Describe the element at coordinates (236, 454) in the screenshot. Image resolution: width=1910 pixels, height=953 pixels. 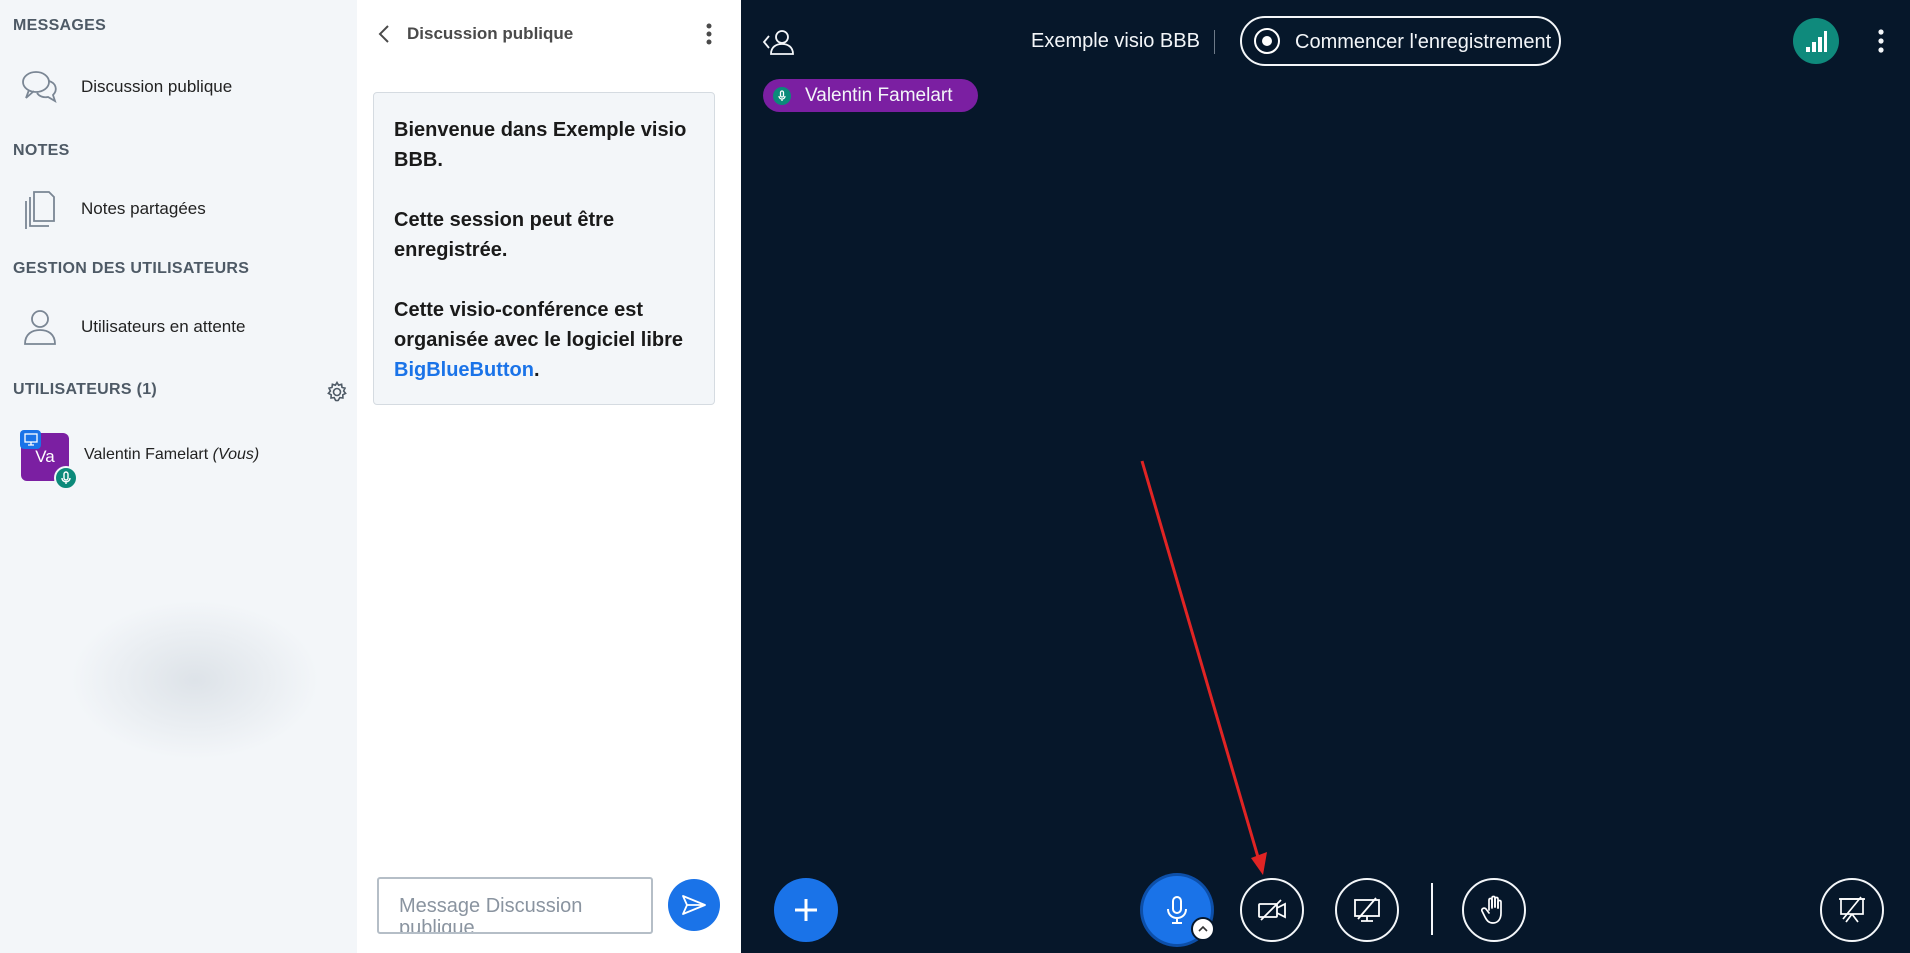
I see `you-suffix: (Vous)` at that location.